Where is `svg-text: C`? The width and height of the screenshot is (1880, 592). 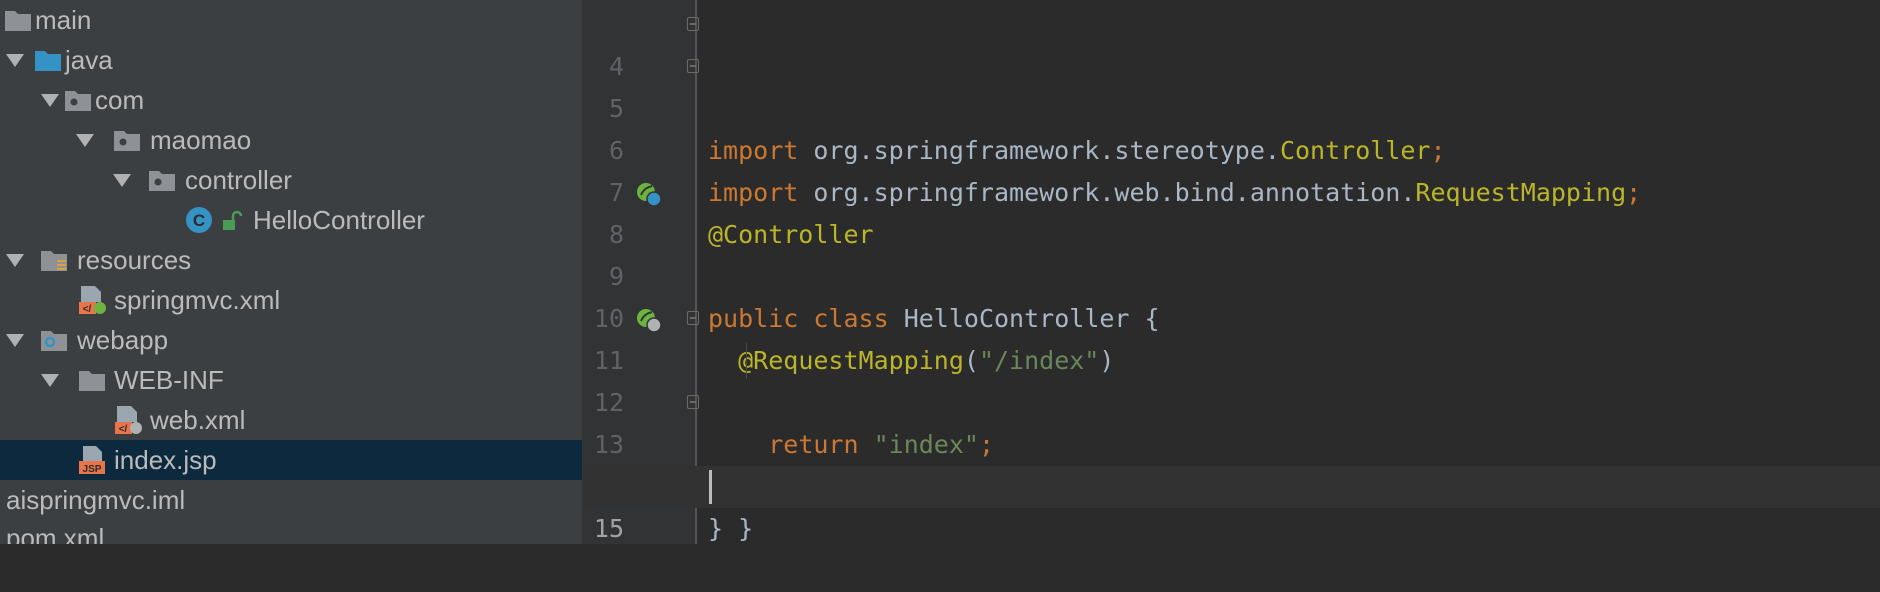 svg-text: C is located at coordinates (199, 220).